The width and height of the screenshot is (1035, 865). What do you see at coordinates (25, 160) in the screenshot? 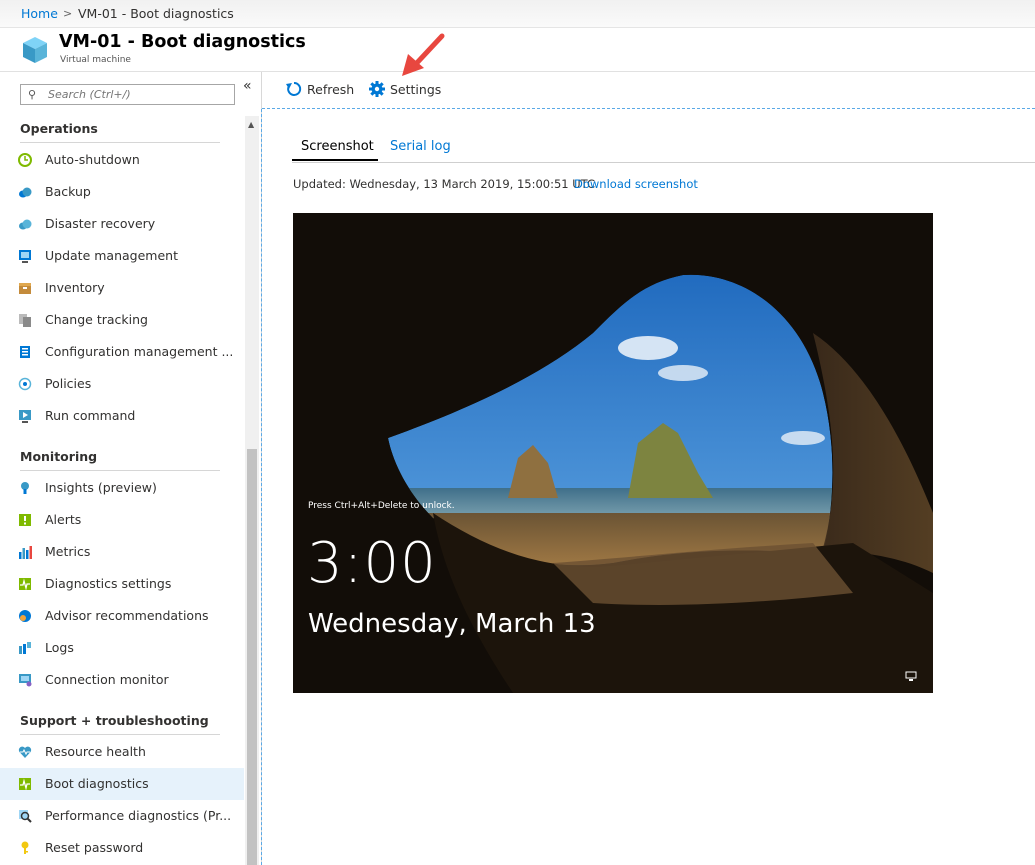
I see `clock-icon` at bounding box center [25, 160].